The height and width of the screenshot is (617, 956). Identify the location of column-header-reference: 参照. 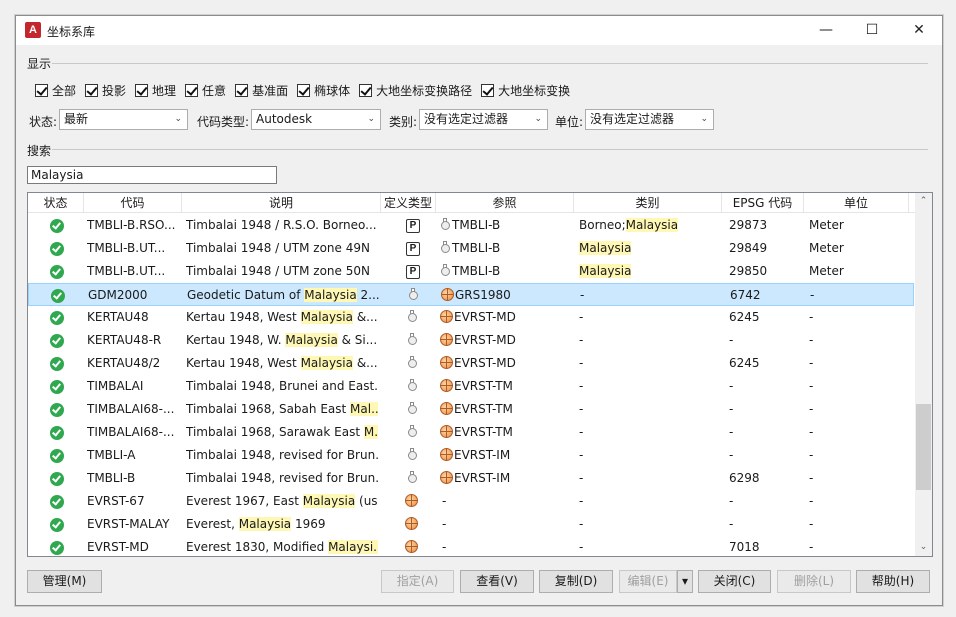
(505, 203).